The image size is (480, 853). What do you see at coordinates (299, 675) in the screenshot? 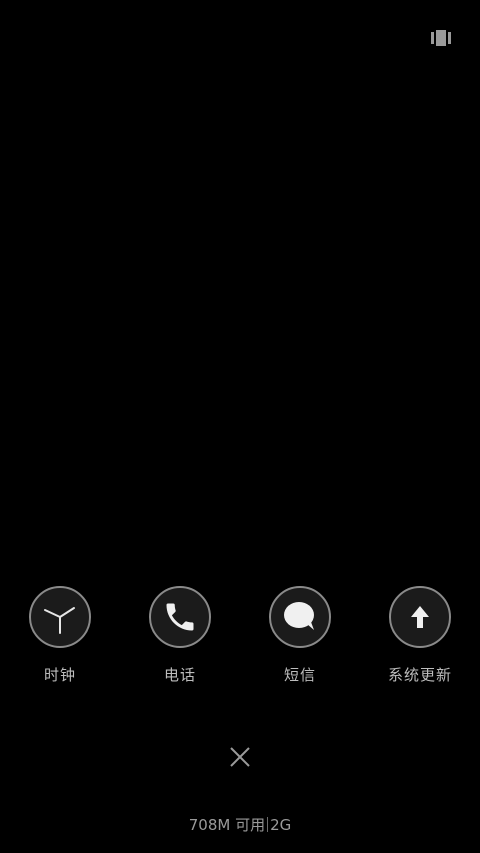
I see `app-label: 短信` at bounding box center [299, 675].